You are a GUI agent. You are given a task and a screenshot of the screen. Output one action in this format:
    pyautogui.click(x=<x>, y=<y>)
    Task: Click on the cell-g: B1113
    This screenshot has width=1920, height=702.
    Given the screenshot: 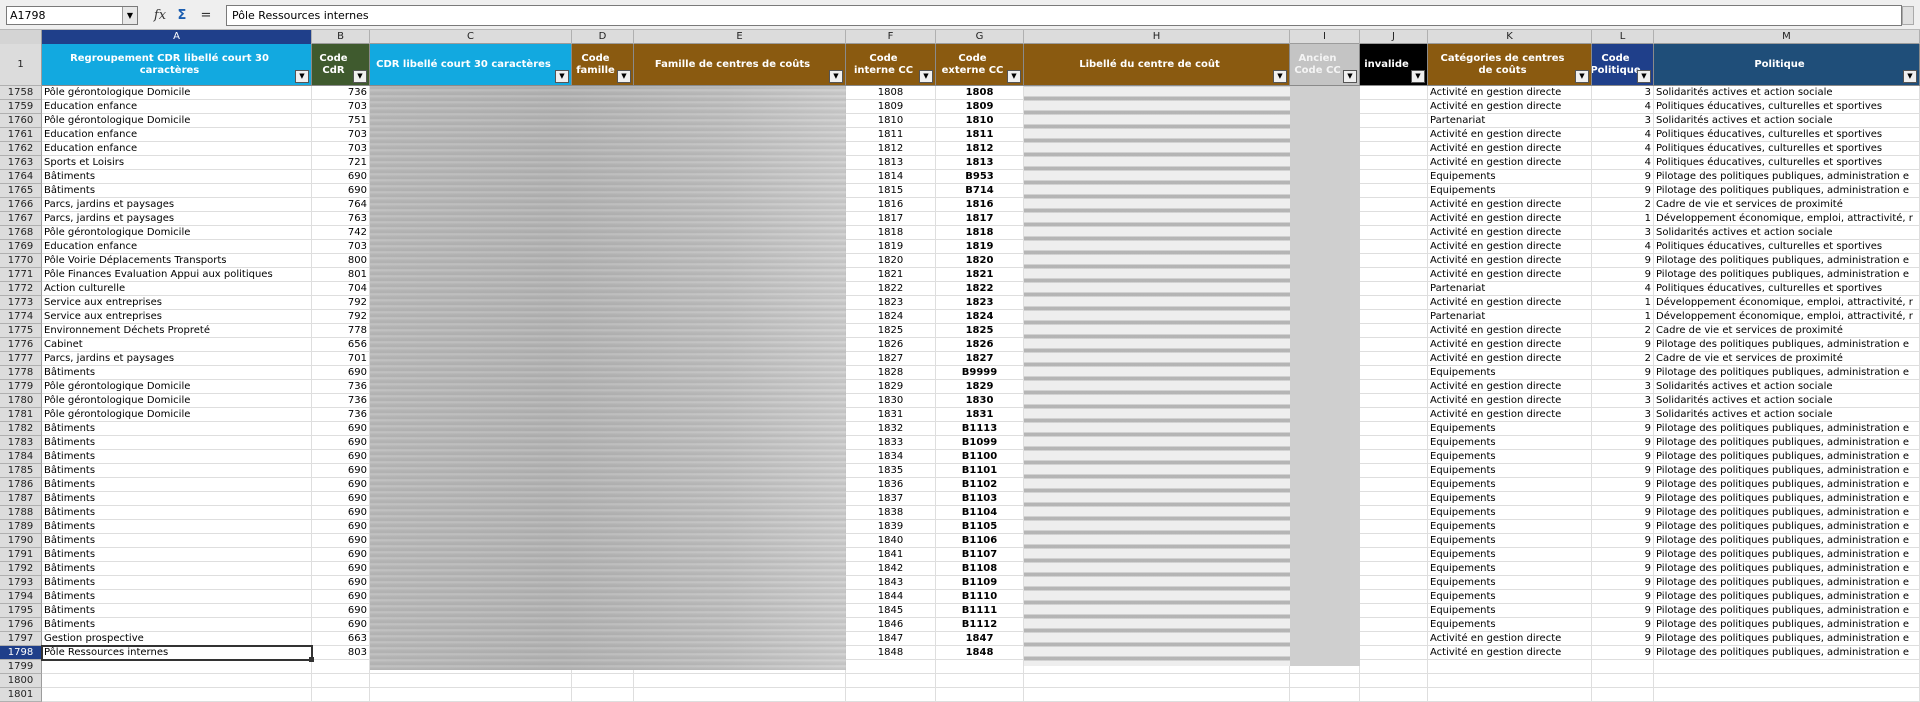 What is the action you would take?
    pyautogui.click(x=980, y=429)
    